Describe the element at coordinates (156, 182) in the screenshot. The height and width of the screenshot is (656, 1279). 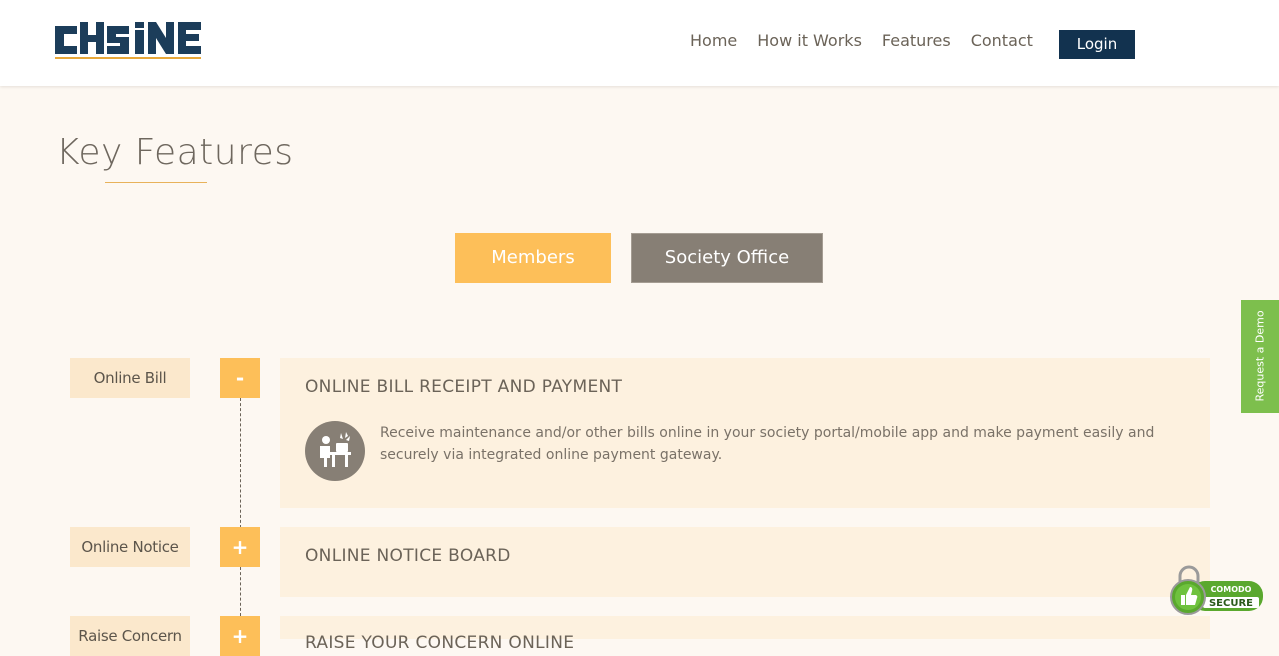
I see `title-underline` at that location.